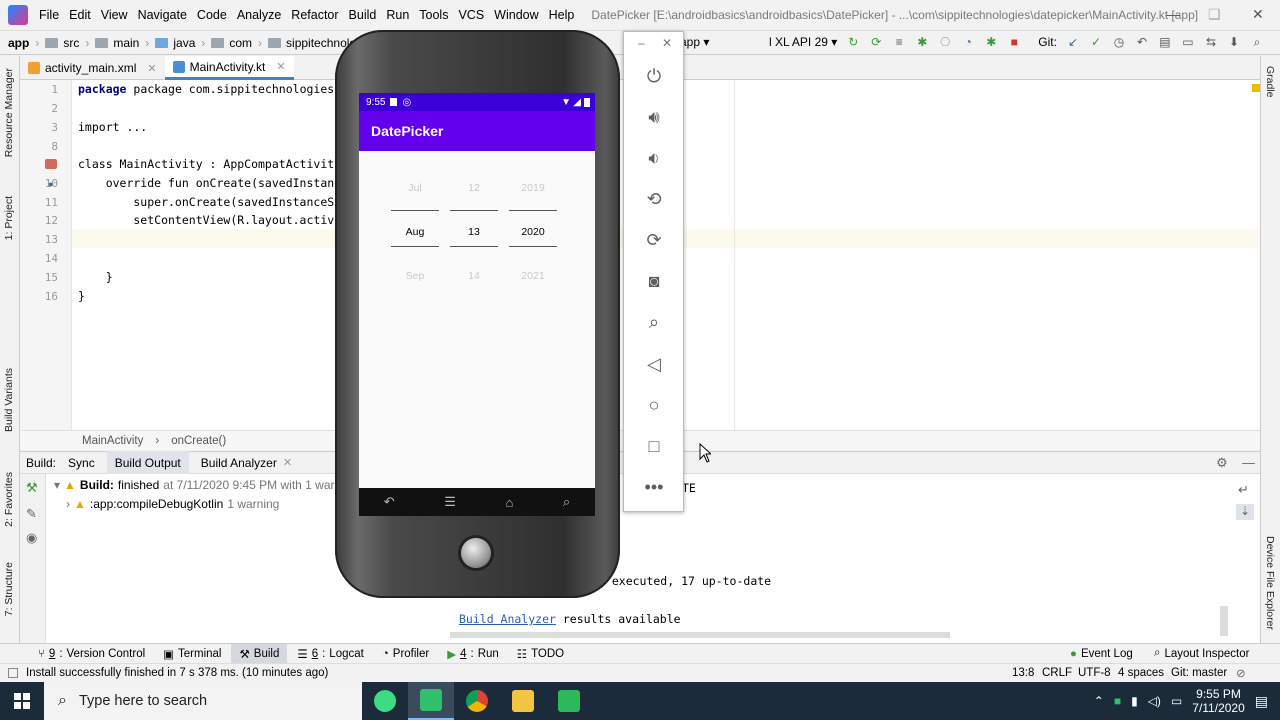 This screenshot has height=720, width=1280. Describe the element at coordinates (114, 15) in the screenshot. I see `menu-view: View` at that location.